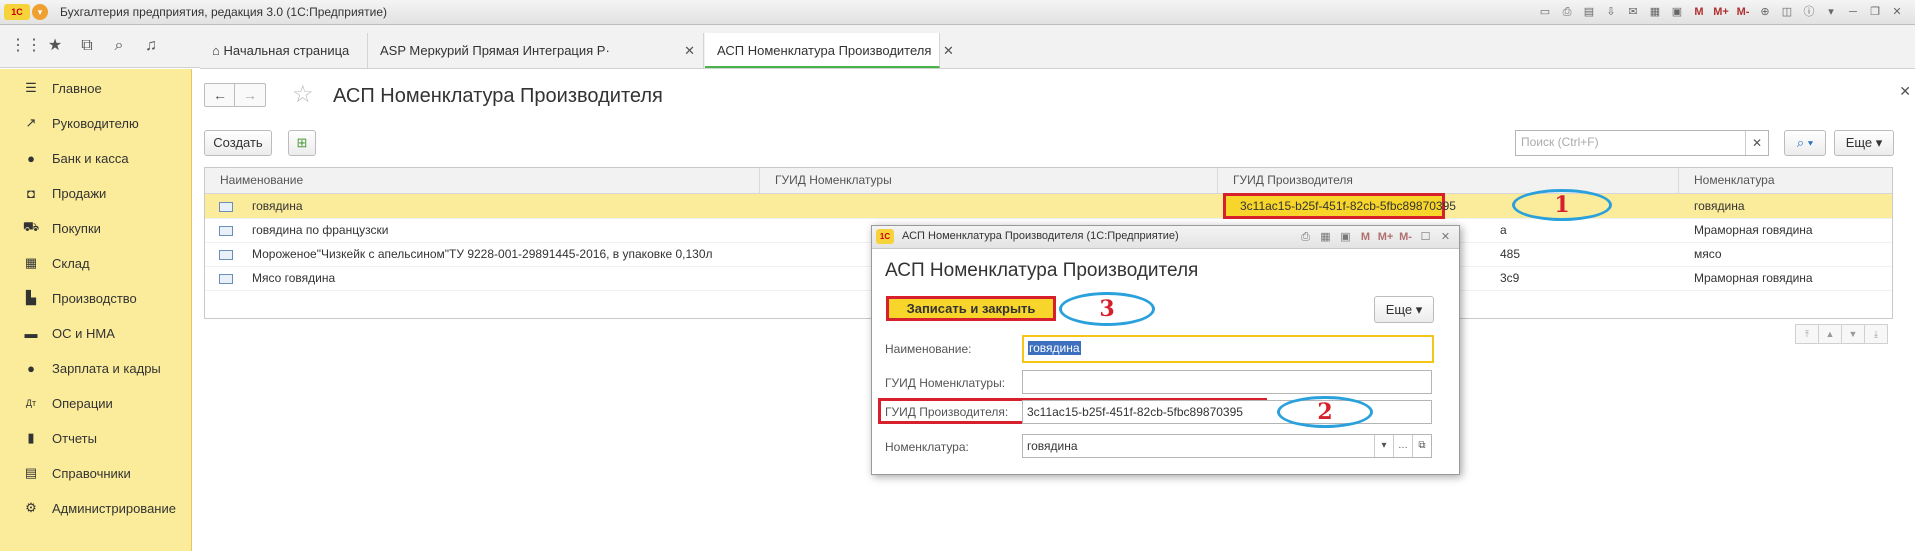 This screenshot has width=1915, height=551. Describe the element at coordinates (1611, 12) in the screenshot. I see `attach-icon: ⇩` at that location.